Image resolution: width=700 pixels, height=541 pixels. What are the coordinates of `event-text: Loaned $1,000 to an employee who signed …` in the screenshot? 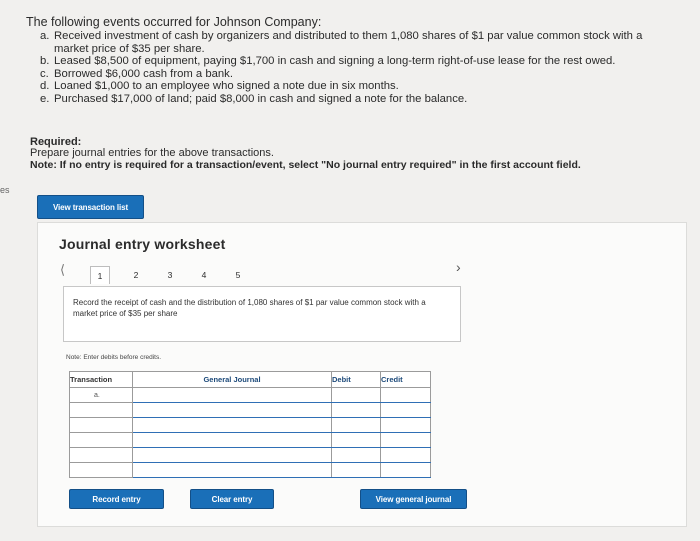 It's located at (226, 86).